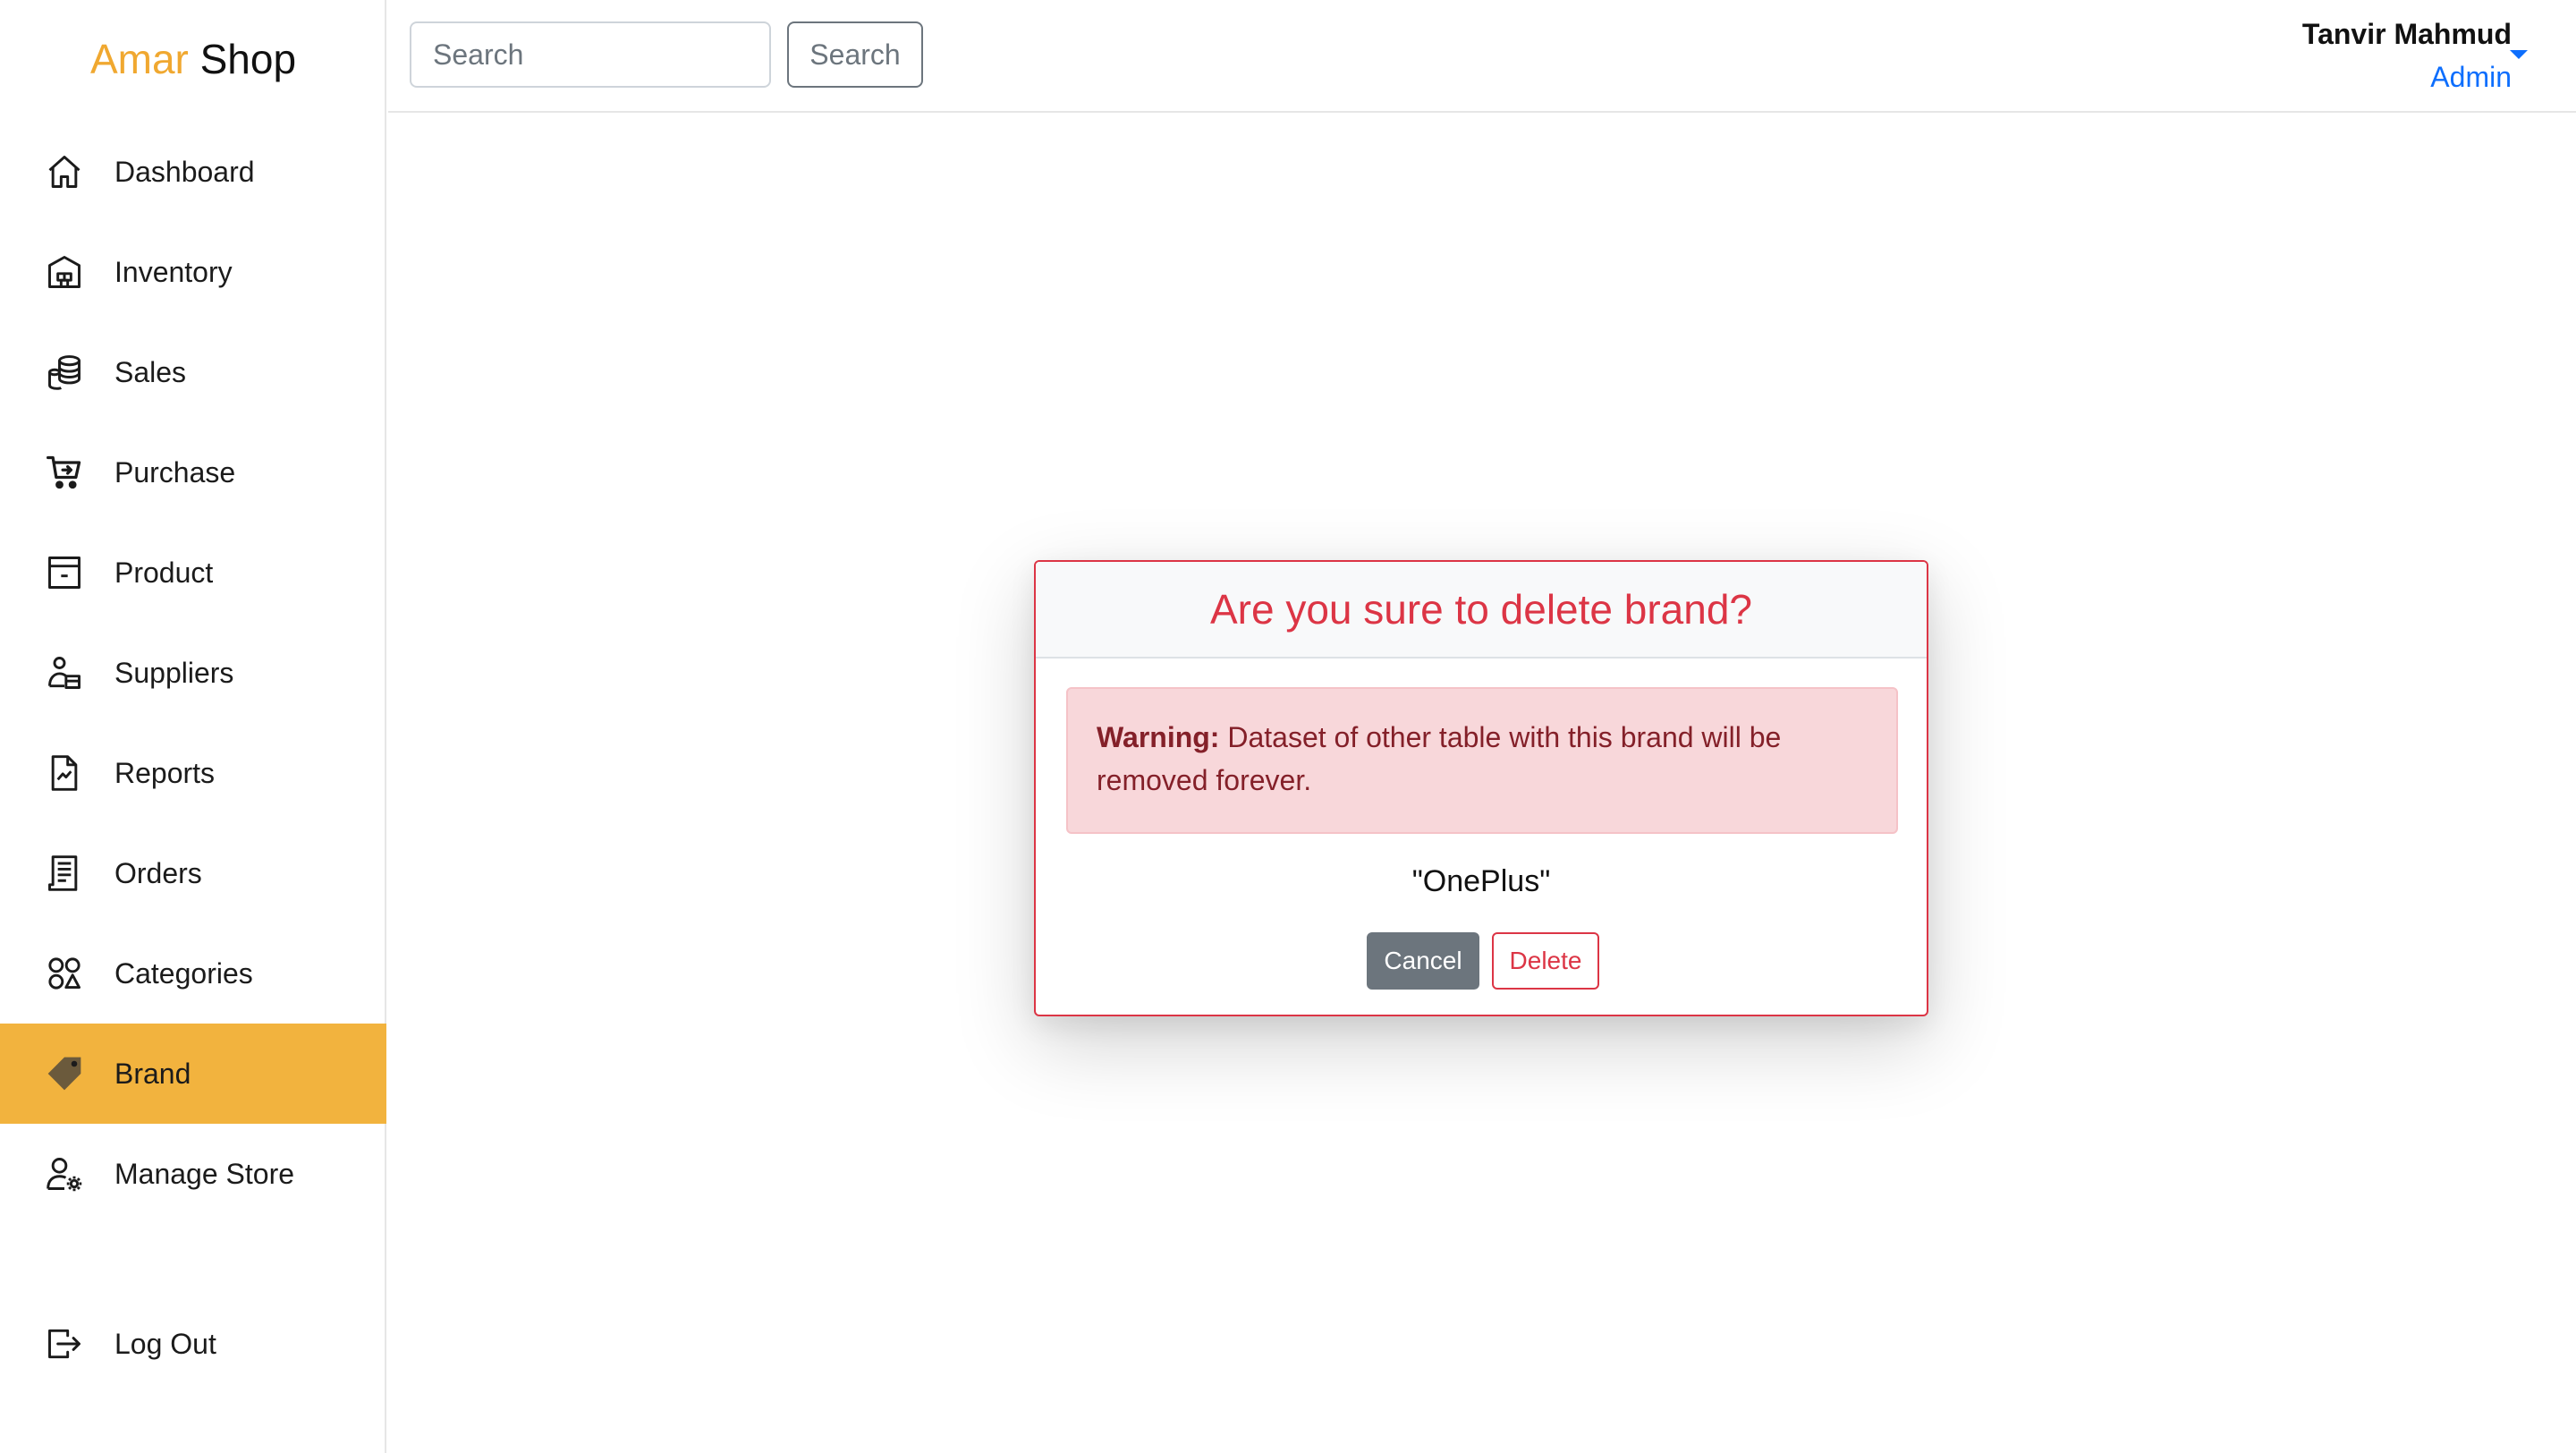 The height and width of the screenshot is (1453, 2576). What do you see at coordinates (193, 1074) in the screenshot?
I see `sidebar-item-brand: Brand` at bounding box center [193, 1074].